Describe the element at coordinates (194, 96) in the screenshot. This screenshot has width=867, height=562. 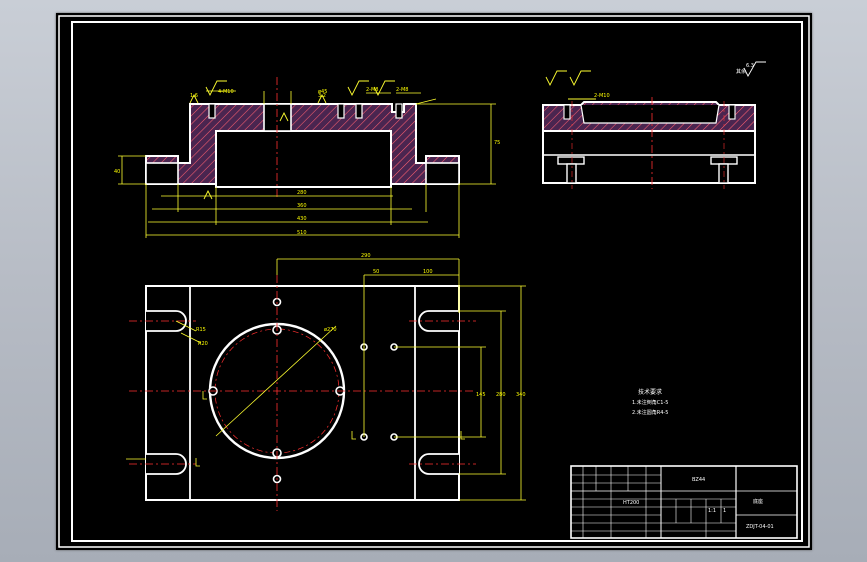
I see `rough-a: 1.6` at that location.